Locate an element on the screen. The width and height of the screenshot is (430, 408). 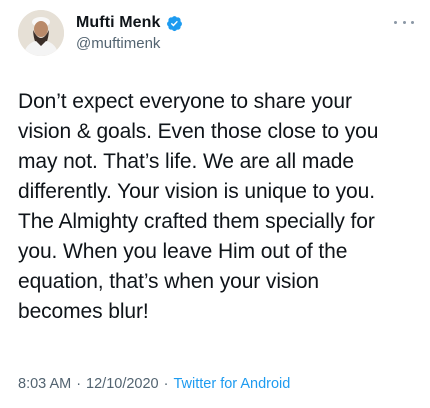
more-options-icon is located at coordinates (404, 22).